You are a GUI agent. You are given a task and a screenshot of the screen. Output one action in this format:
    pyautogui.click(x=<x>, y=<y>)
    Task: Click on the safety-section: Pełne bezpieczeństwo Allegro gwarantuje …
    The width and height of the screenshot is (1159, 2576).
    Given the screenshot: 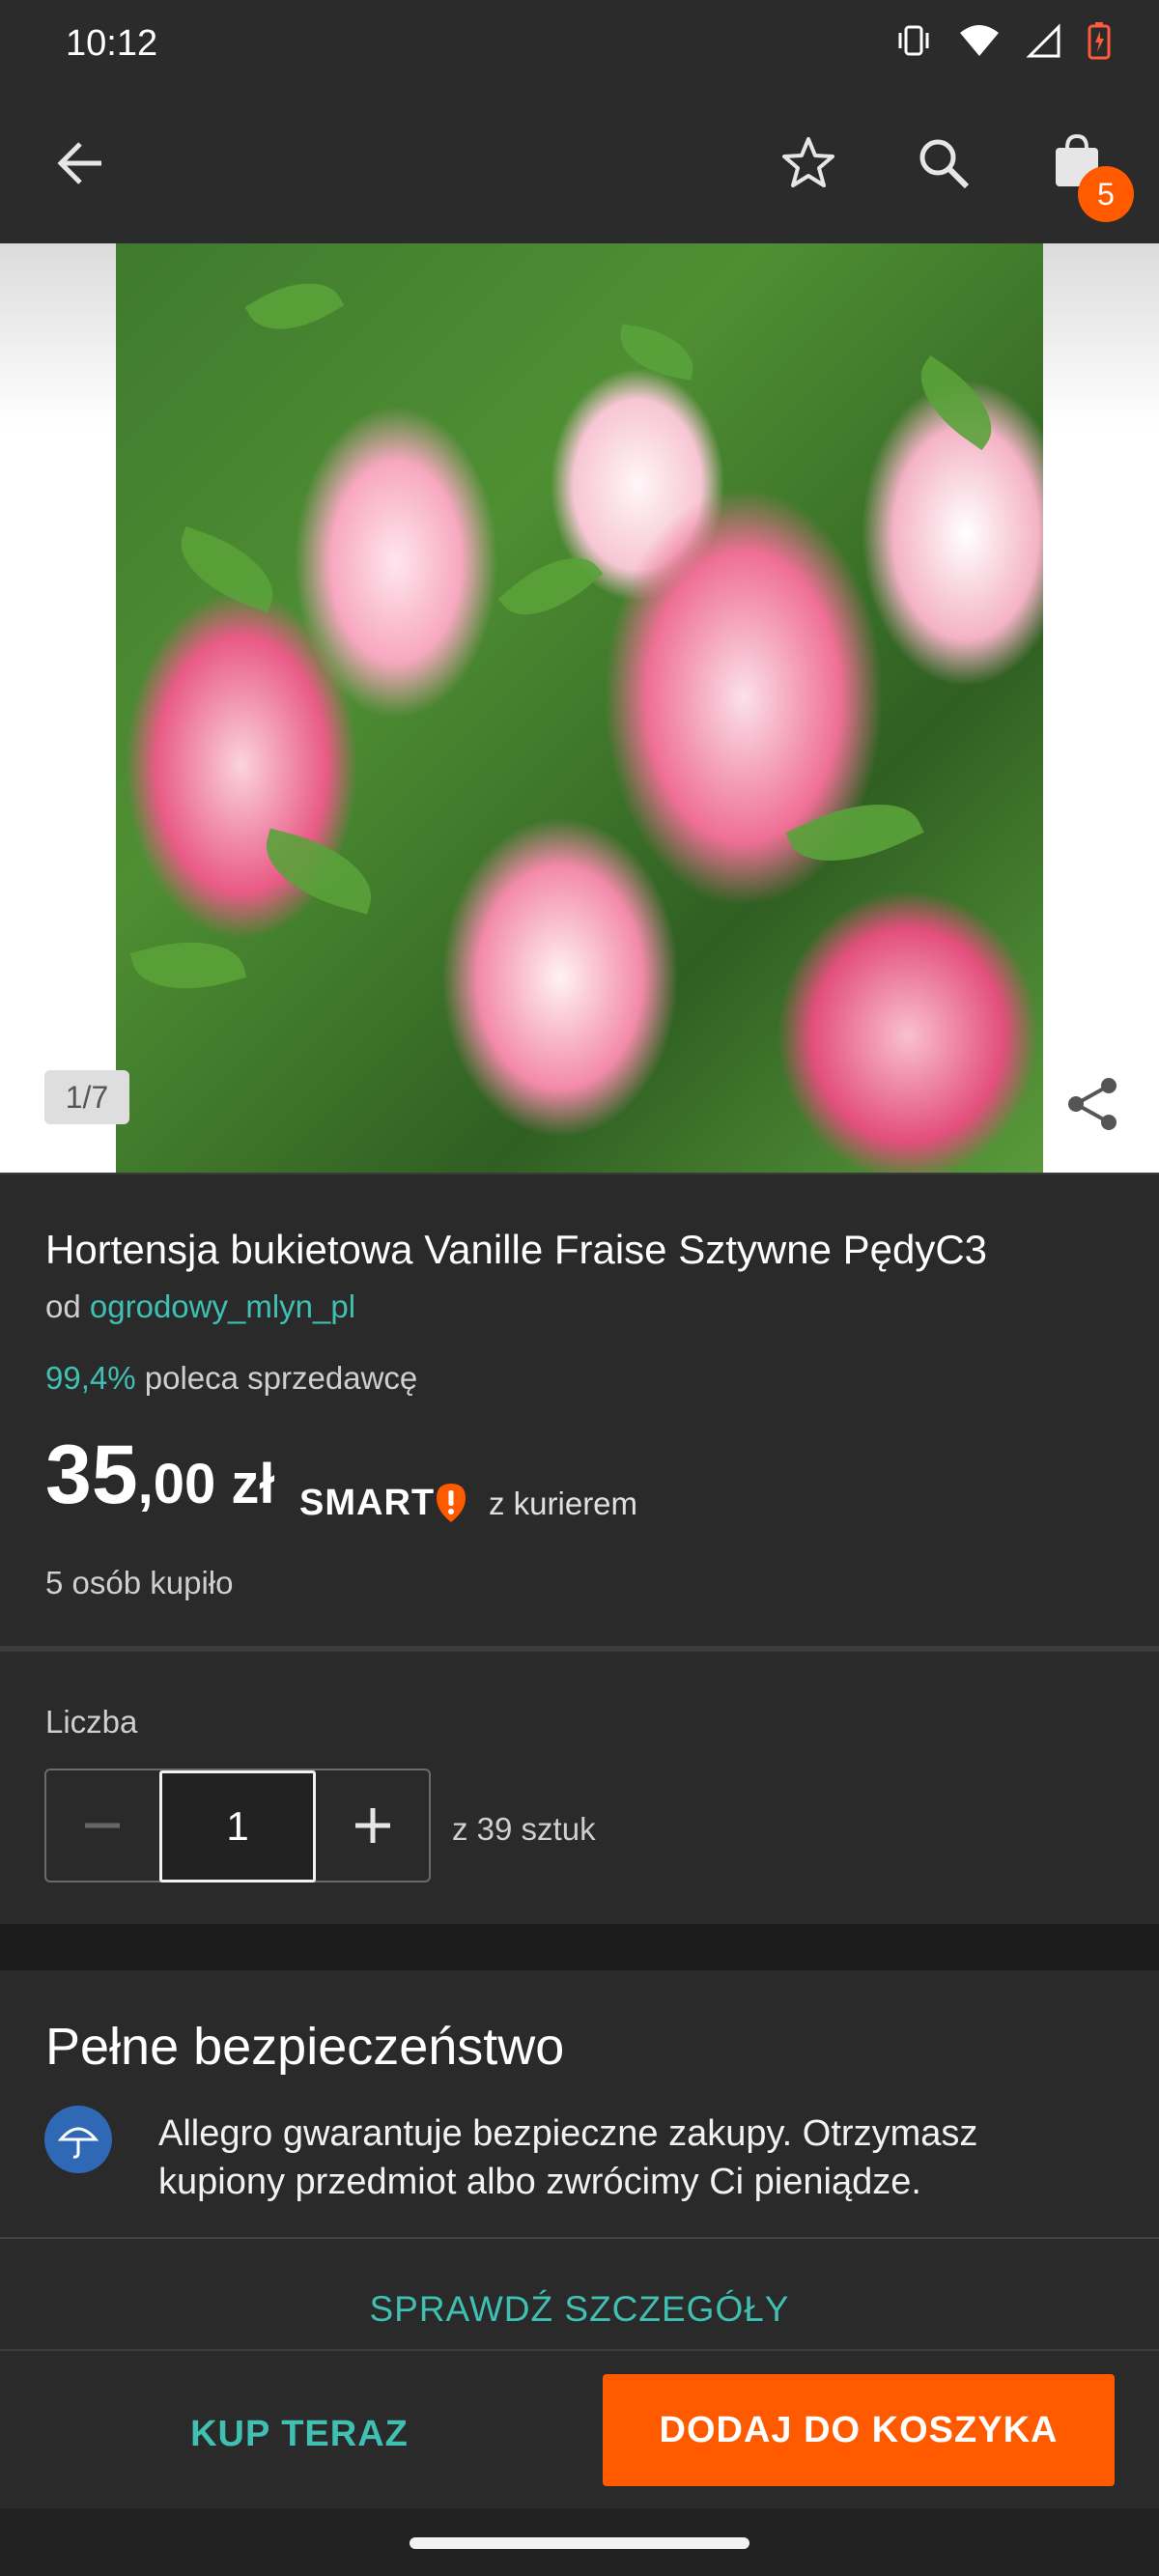 What is the action you would take?
    pyautogui.click(x=579, y=2159)
    